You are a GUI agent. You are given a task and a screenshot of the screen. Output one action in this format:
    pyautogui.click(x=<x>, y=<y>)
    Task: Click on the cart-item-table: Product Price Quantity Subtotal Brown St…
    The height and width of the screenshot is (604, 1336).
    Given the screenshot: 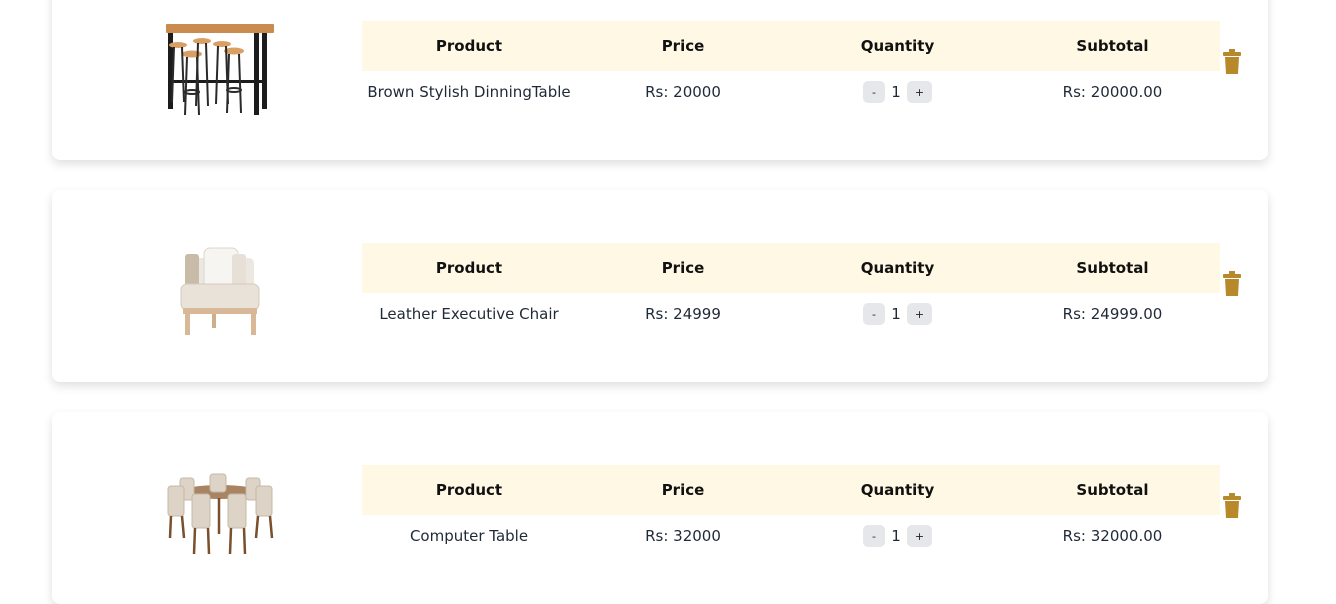 What is the action you would take?
    pyautogui.click(x=791, y=67)
    